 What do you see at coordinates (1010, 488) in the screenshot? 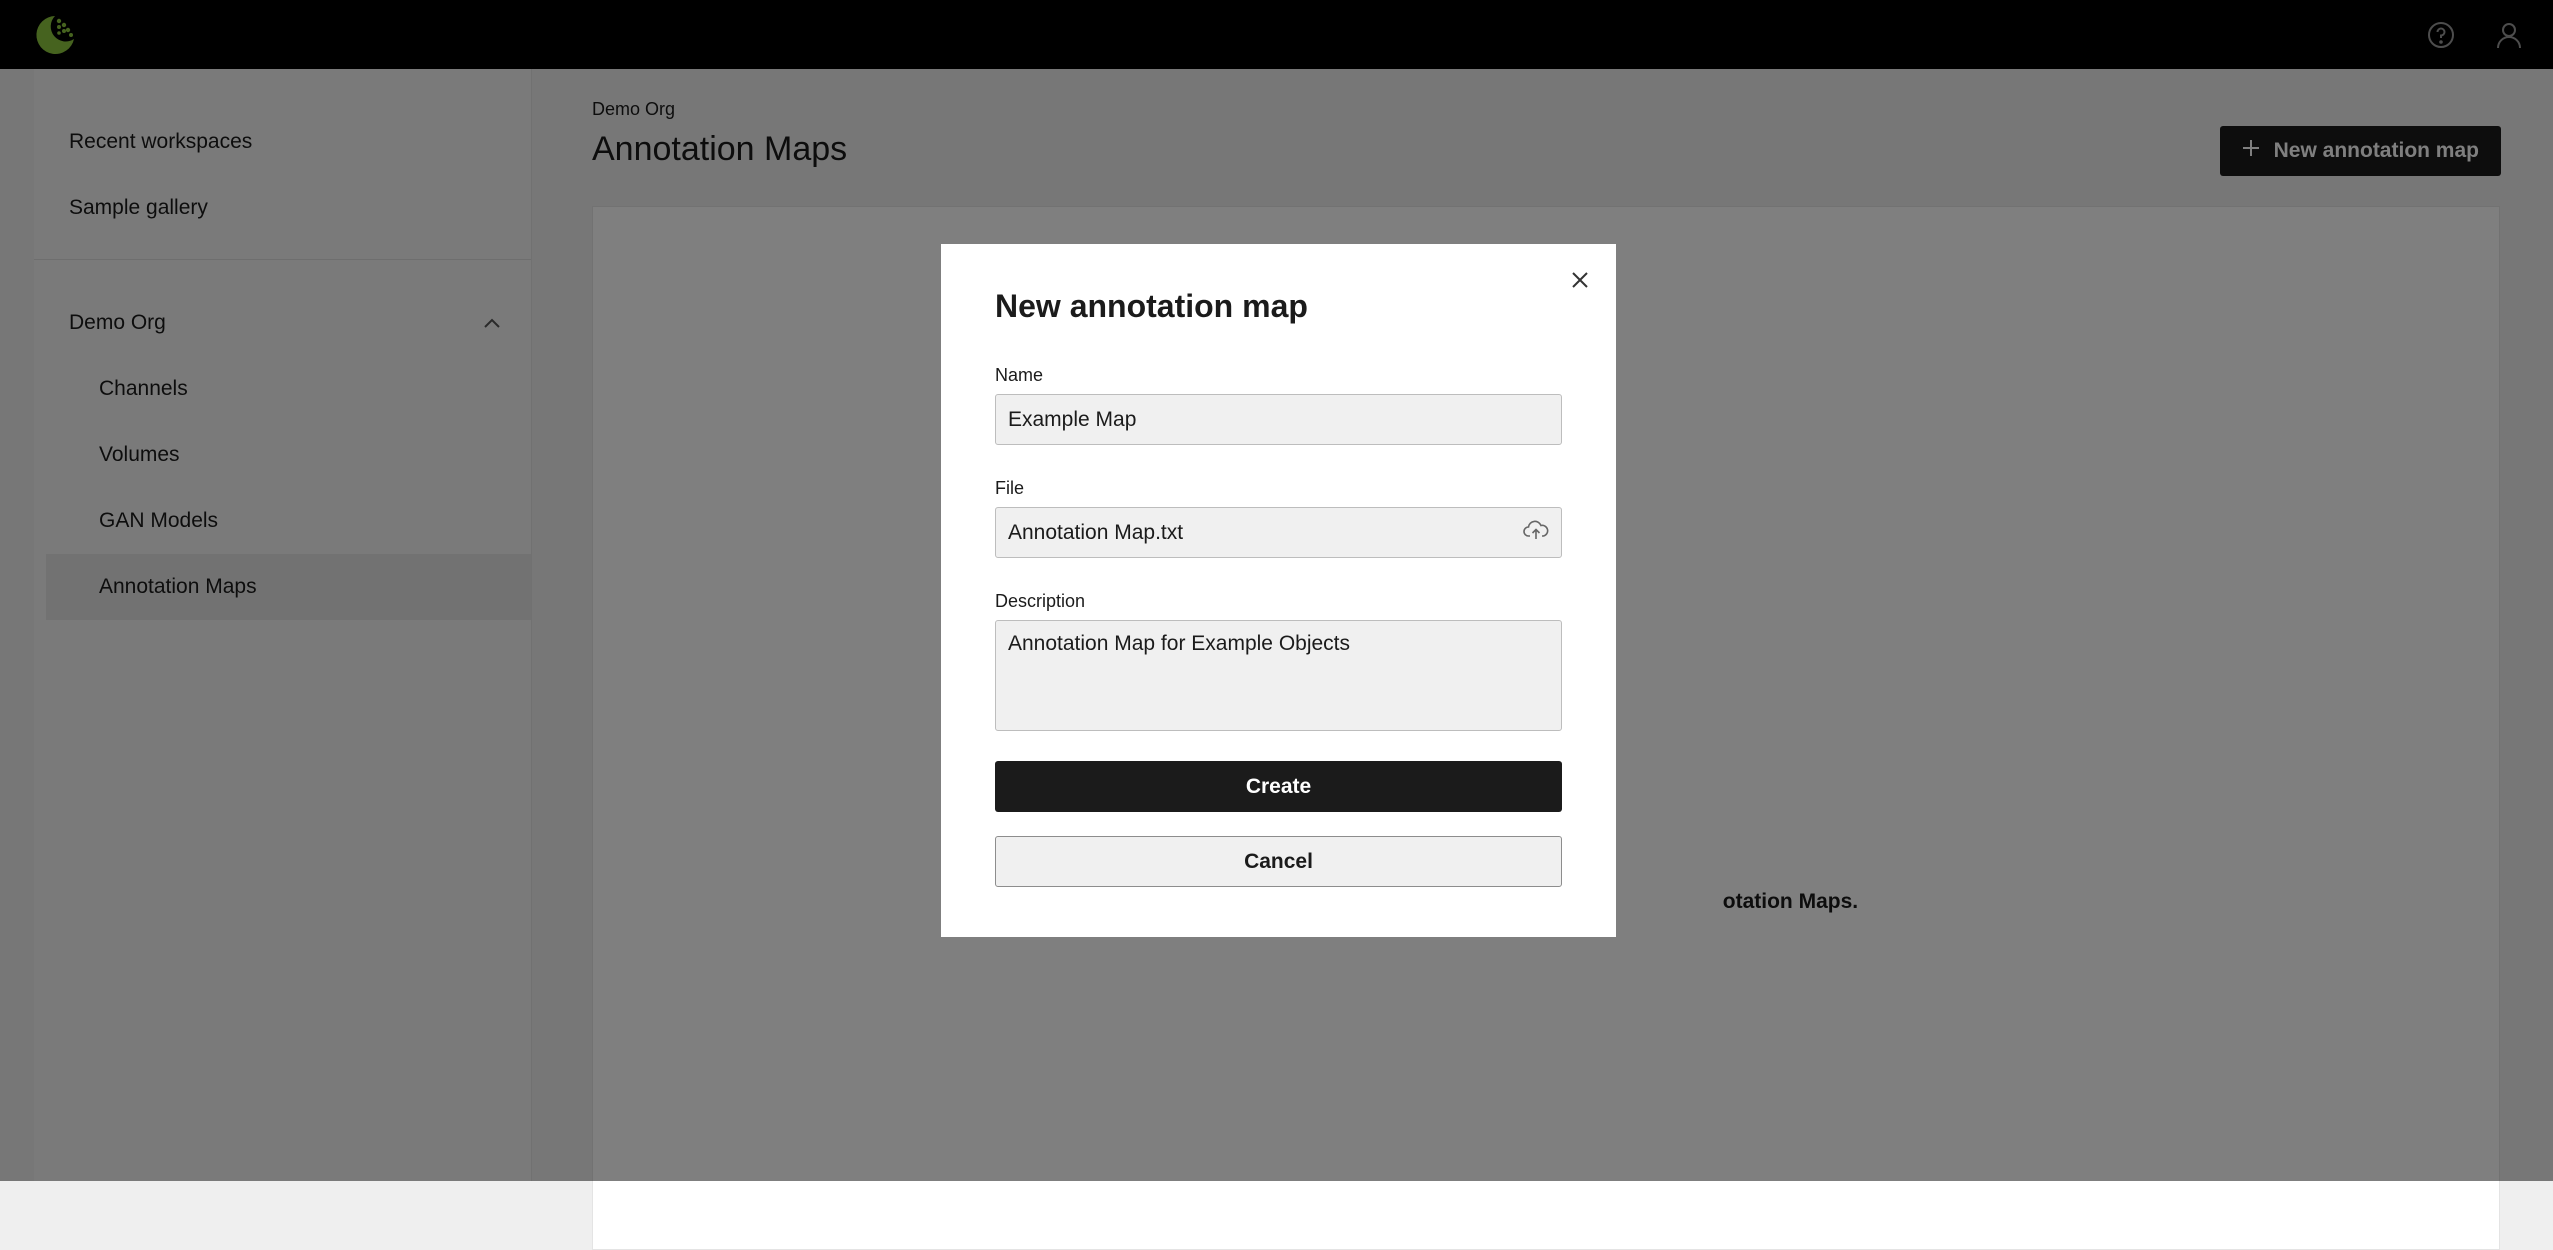
I see `file-label: File` at bounding box center [1010, 488].